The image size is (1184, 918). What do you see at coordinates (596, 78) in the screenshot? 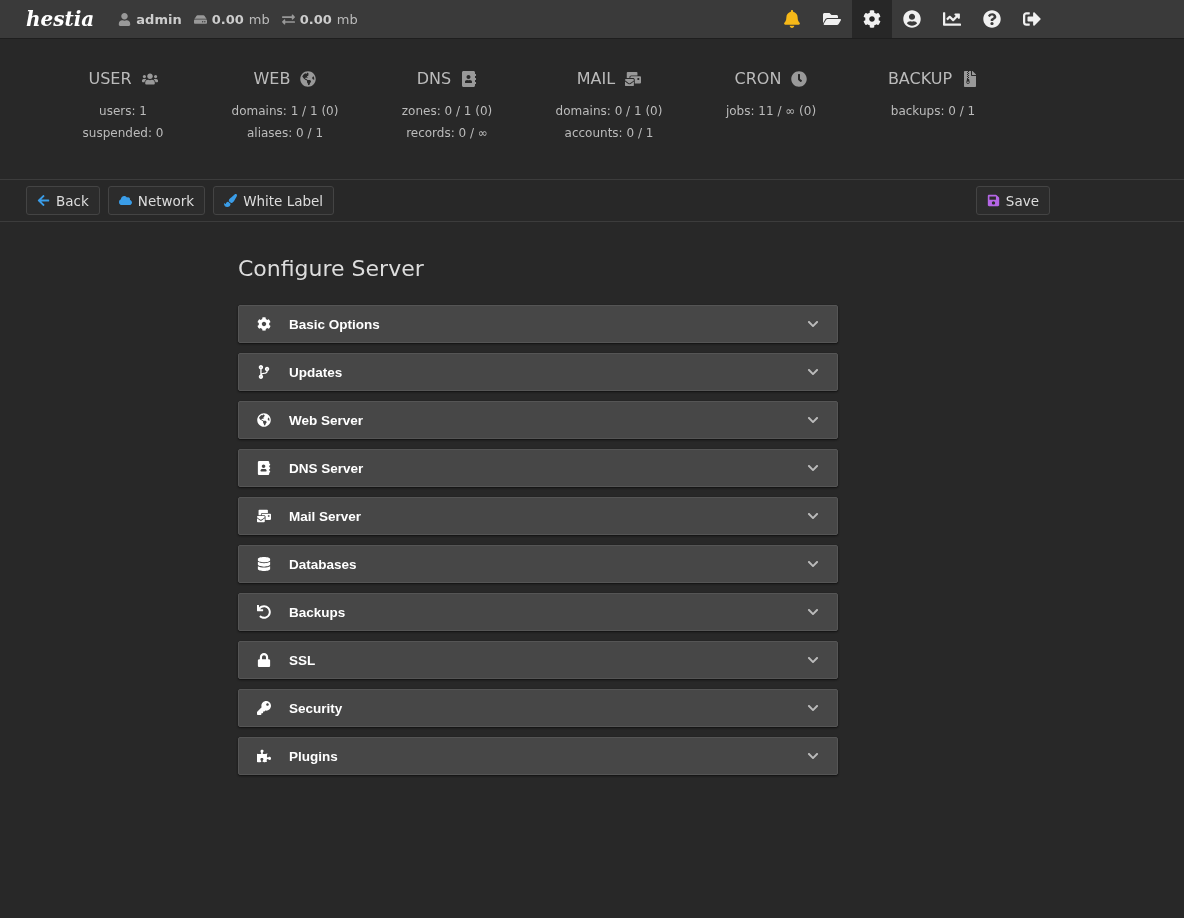
I see `stat-title: MAIL` at bounding box center [596, 78].